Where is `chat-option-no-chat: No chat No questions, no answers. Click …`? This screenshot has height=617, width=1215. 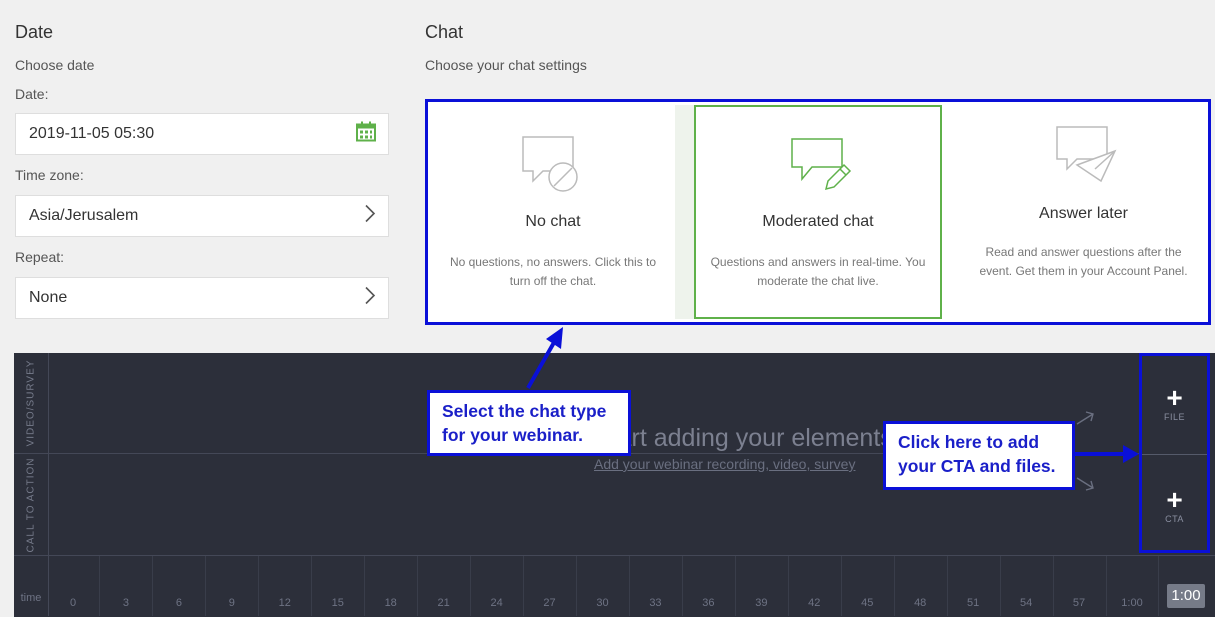 chat-option-no-chat: No chat No questions, no answers. Click … is located at coordinates (553, 212).